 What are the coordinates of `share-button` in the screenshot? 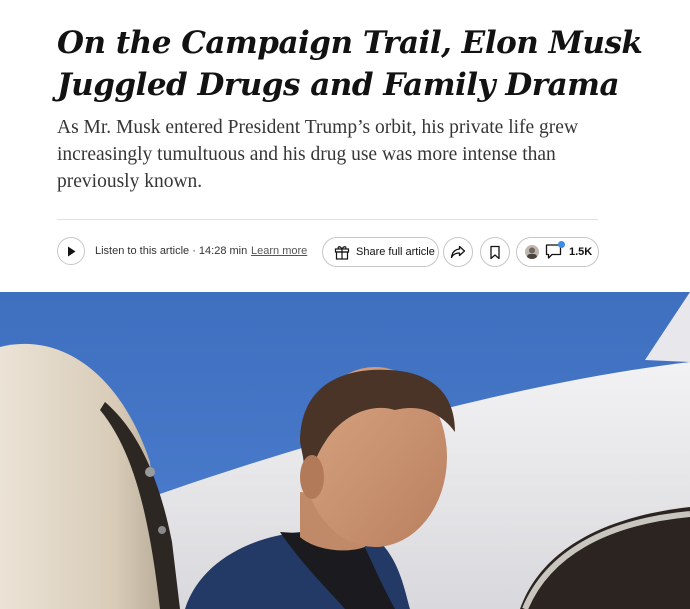 It's located at (458, 252).